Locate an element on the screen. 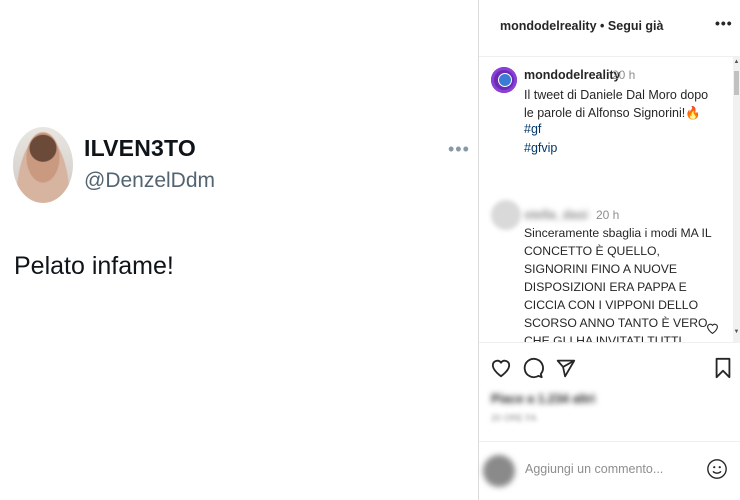  following-button: Segui già is located at coordinates (636, 26).